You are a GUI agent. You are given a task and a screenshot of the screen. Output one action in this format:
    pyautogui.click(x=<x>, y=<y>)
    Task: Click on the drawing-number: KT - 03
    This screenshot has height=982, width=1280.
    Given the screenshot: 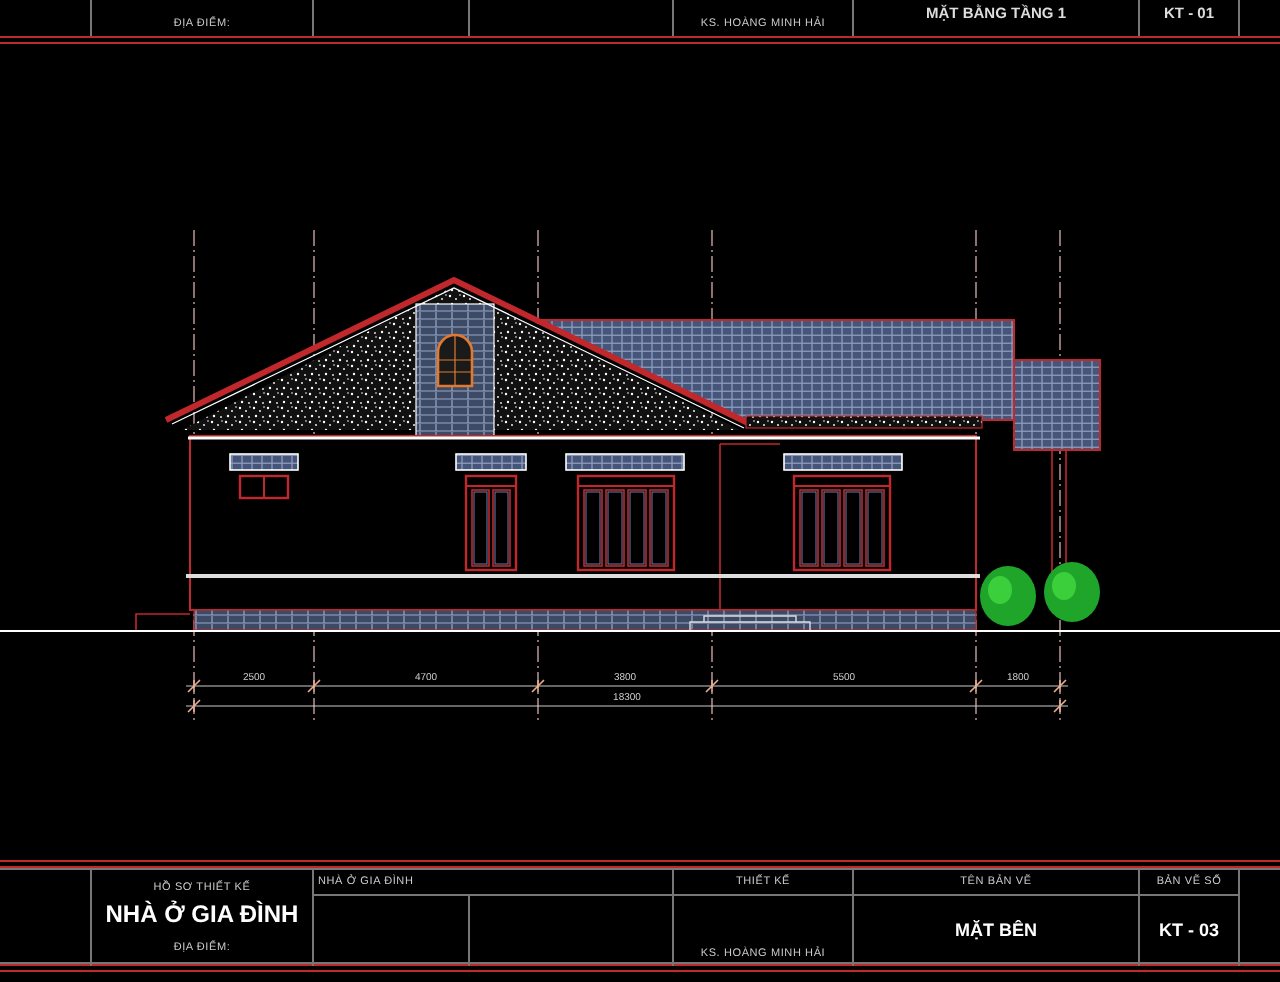 What is the action you would take?
    pyautogui.click(x=1188, y=930)
    